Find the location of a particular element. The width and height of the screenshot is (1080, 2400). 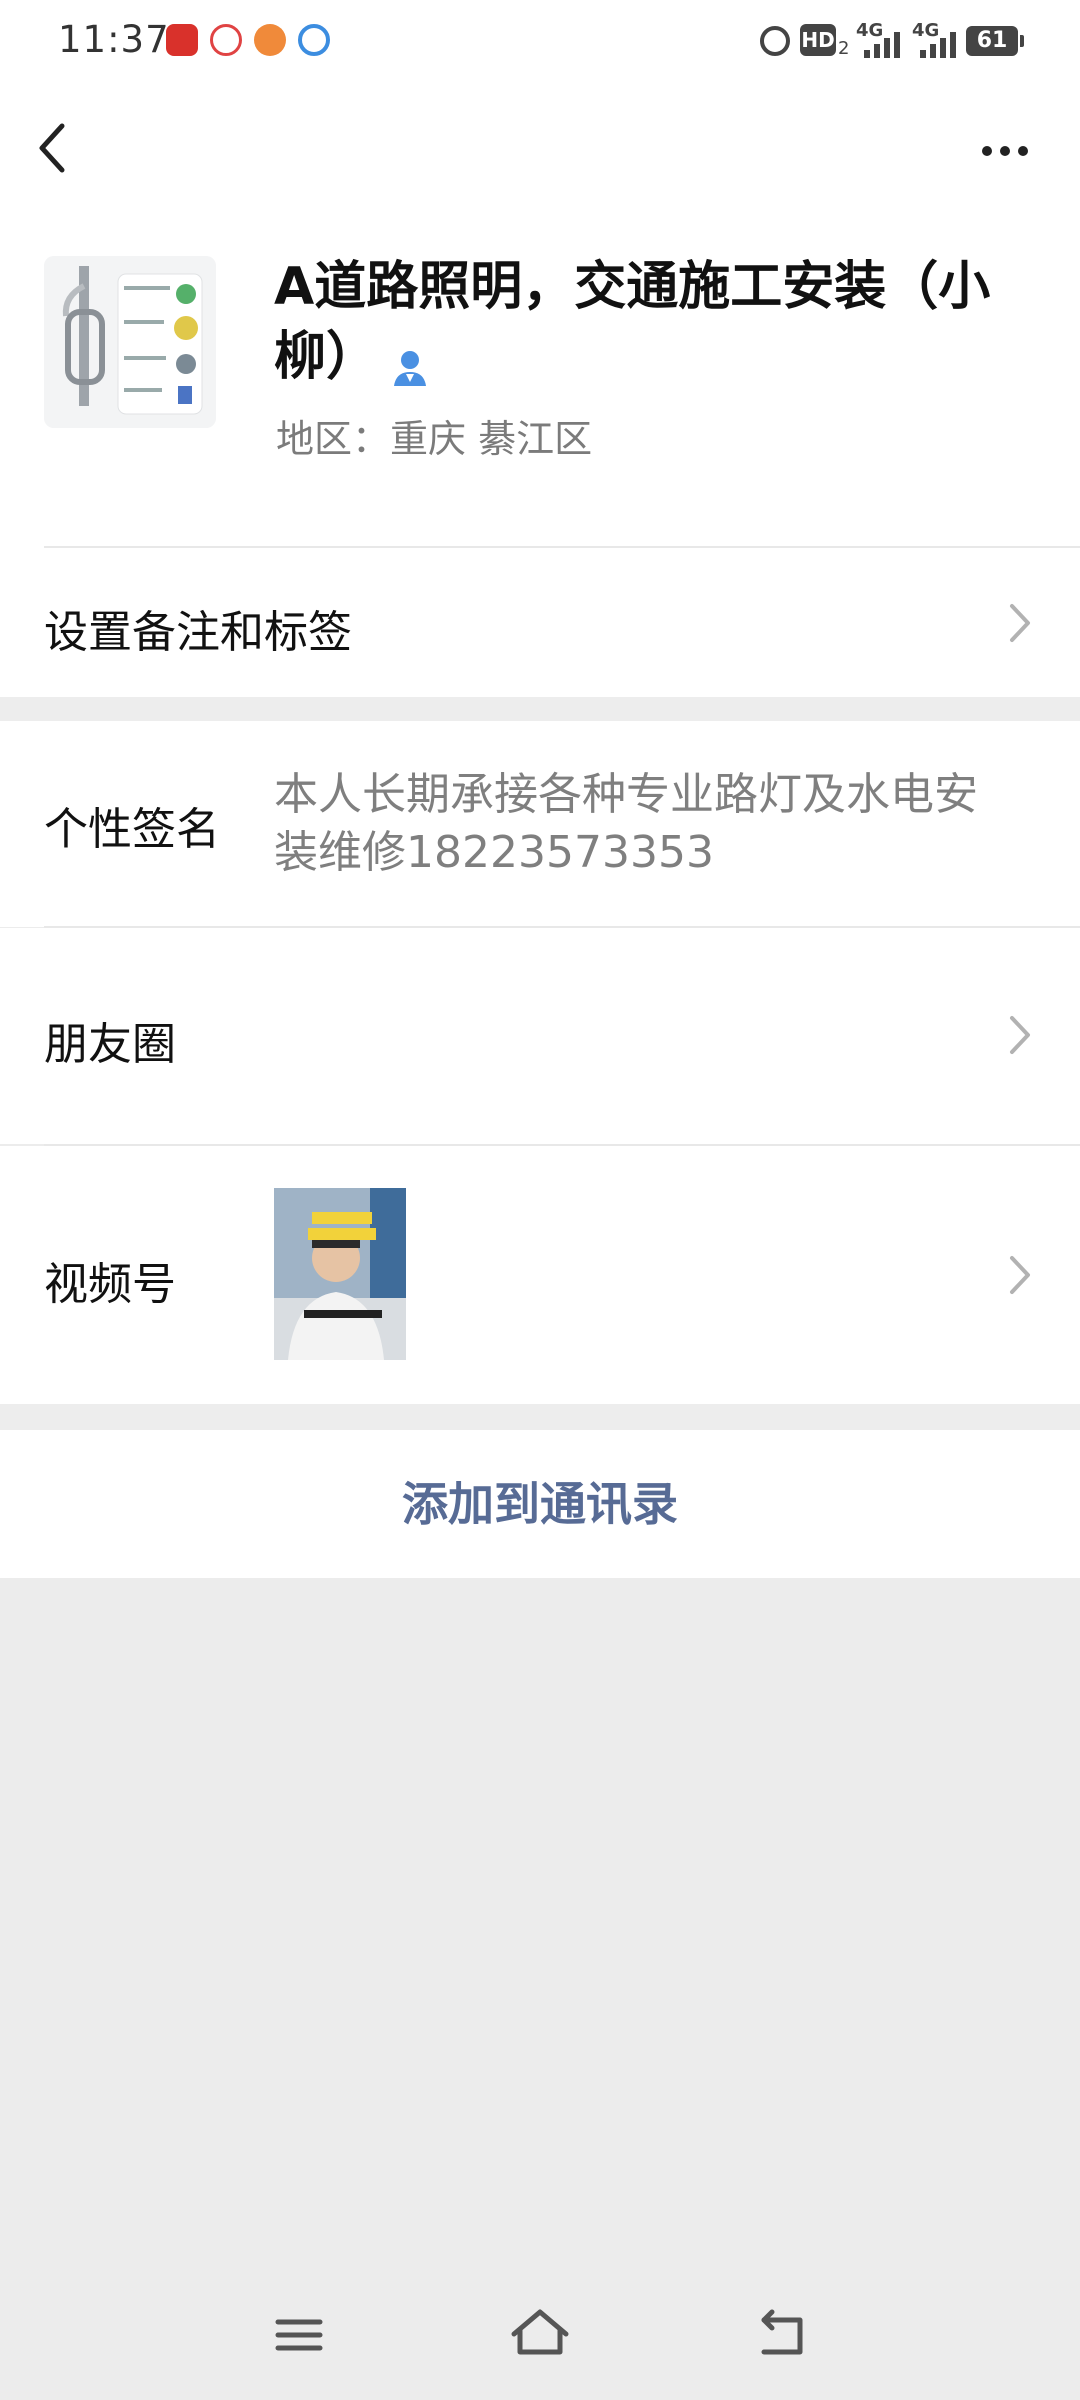

home-icon is located at coordinates (540, 2332).